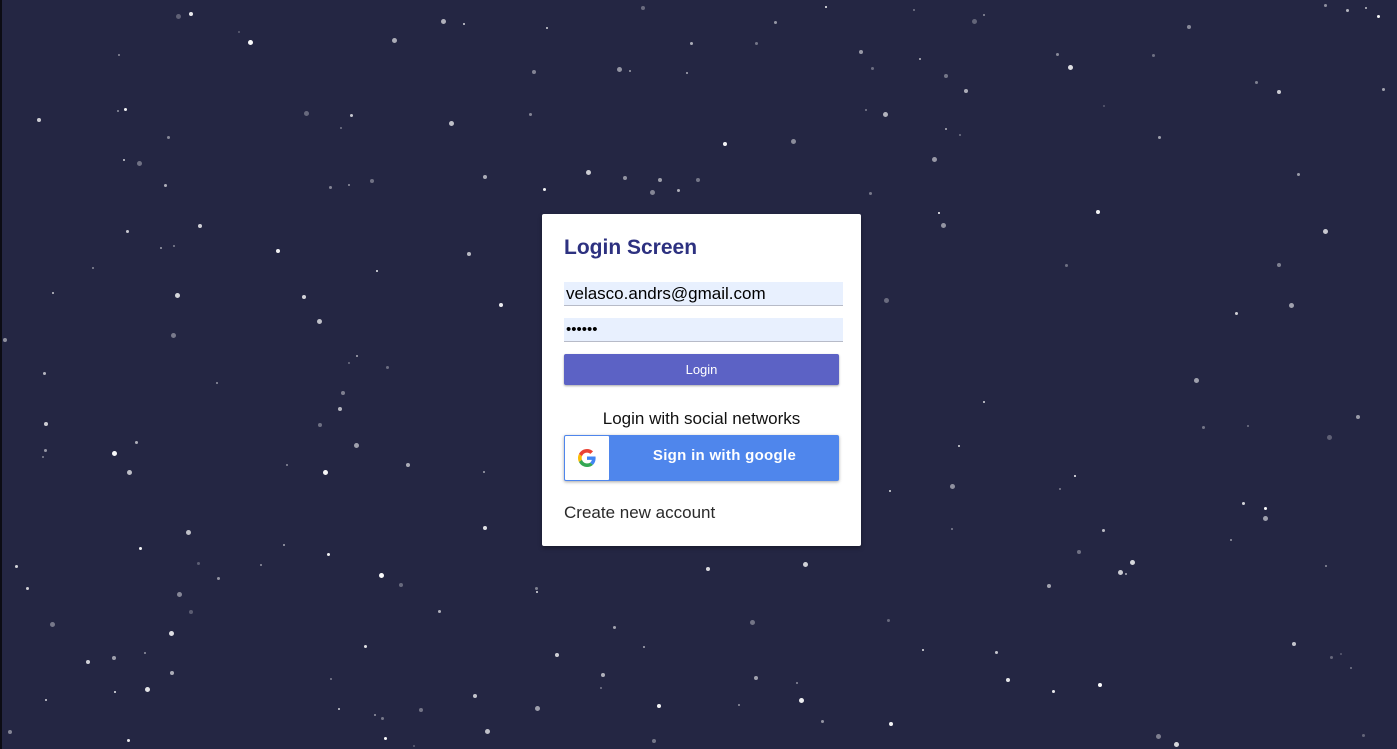 The height and width of the screenshot is (749, 1397). What do you see at coordinates (701, 369) in the screenshot?
I see `login-button: Login` at bounding box center [701, 369].